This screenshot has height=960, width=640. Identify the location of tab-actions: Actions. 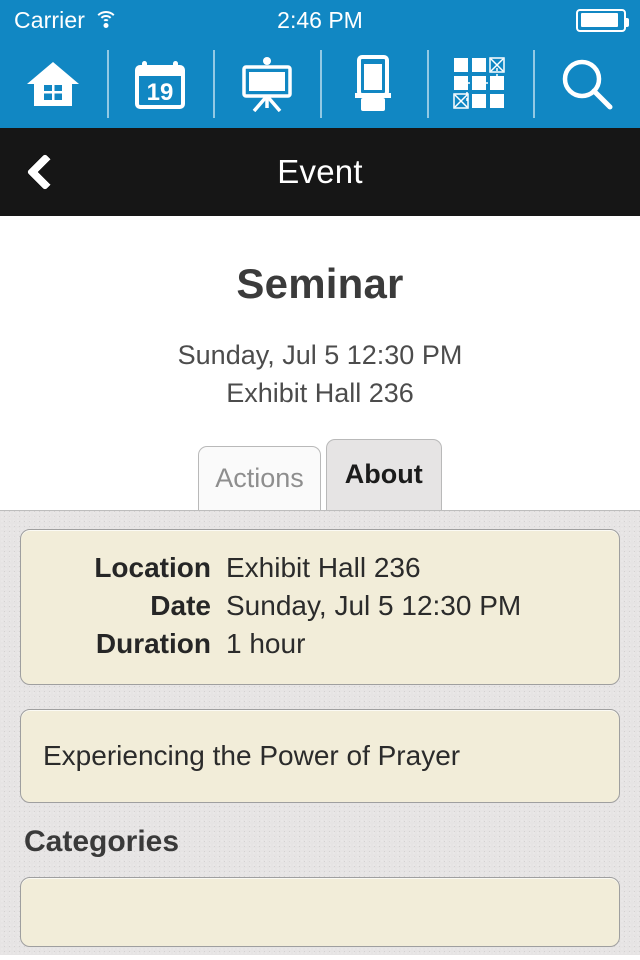
(259, 477).